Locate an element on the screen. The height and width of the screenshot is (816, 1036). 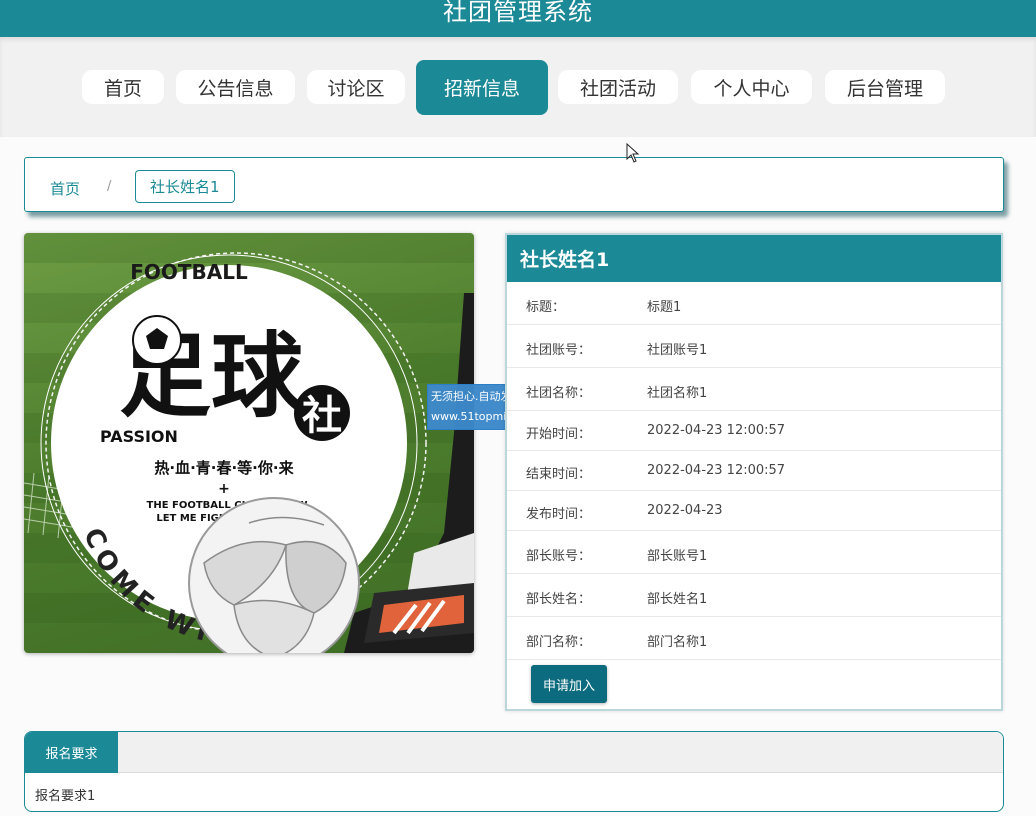
poster-football-text: FOOTBALL is located at coordinates (189, 272).